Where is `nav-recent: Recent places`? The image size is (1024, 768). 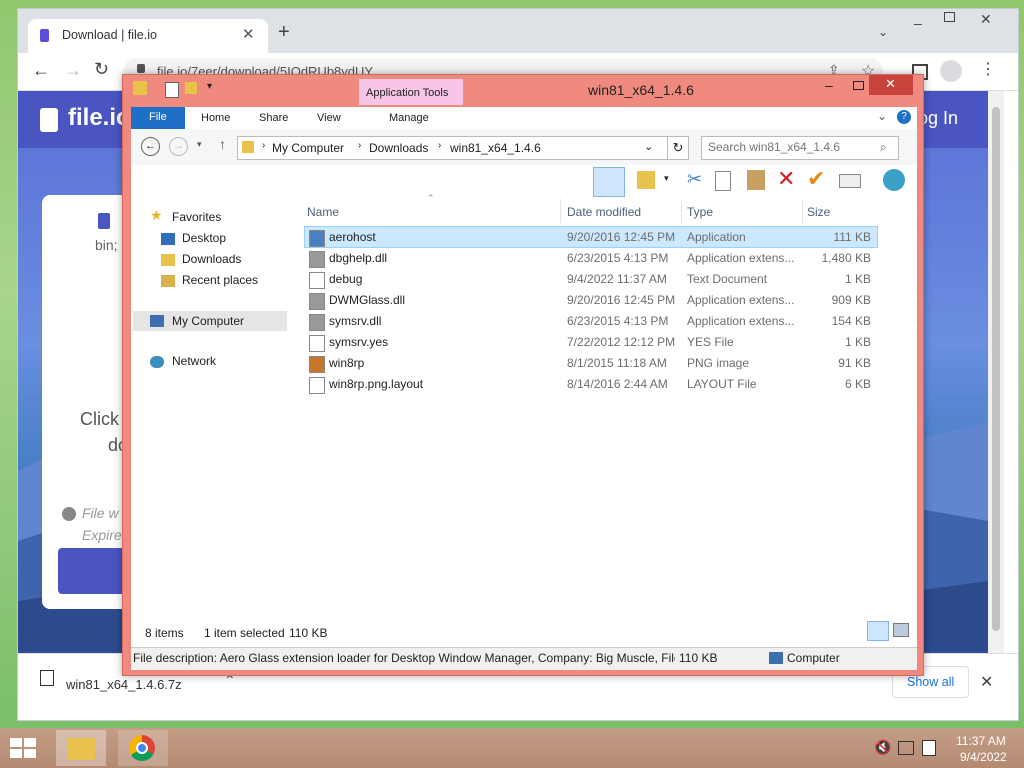
nav-recent: Recent places is located at coordinates (220, 280).